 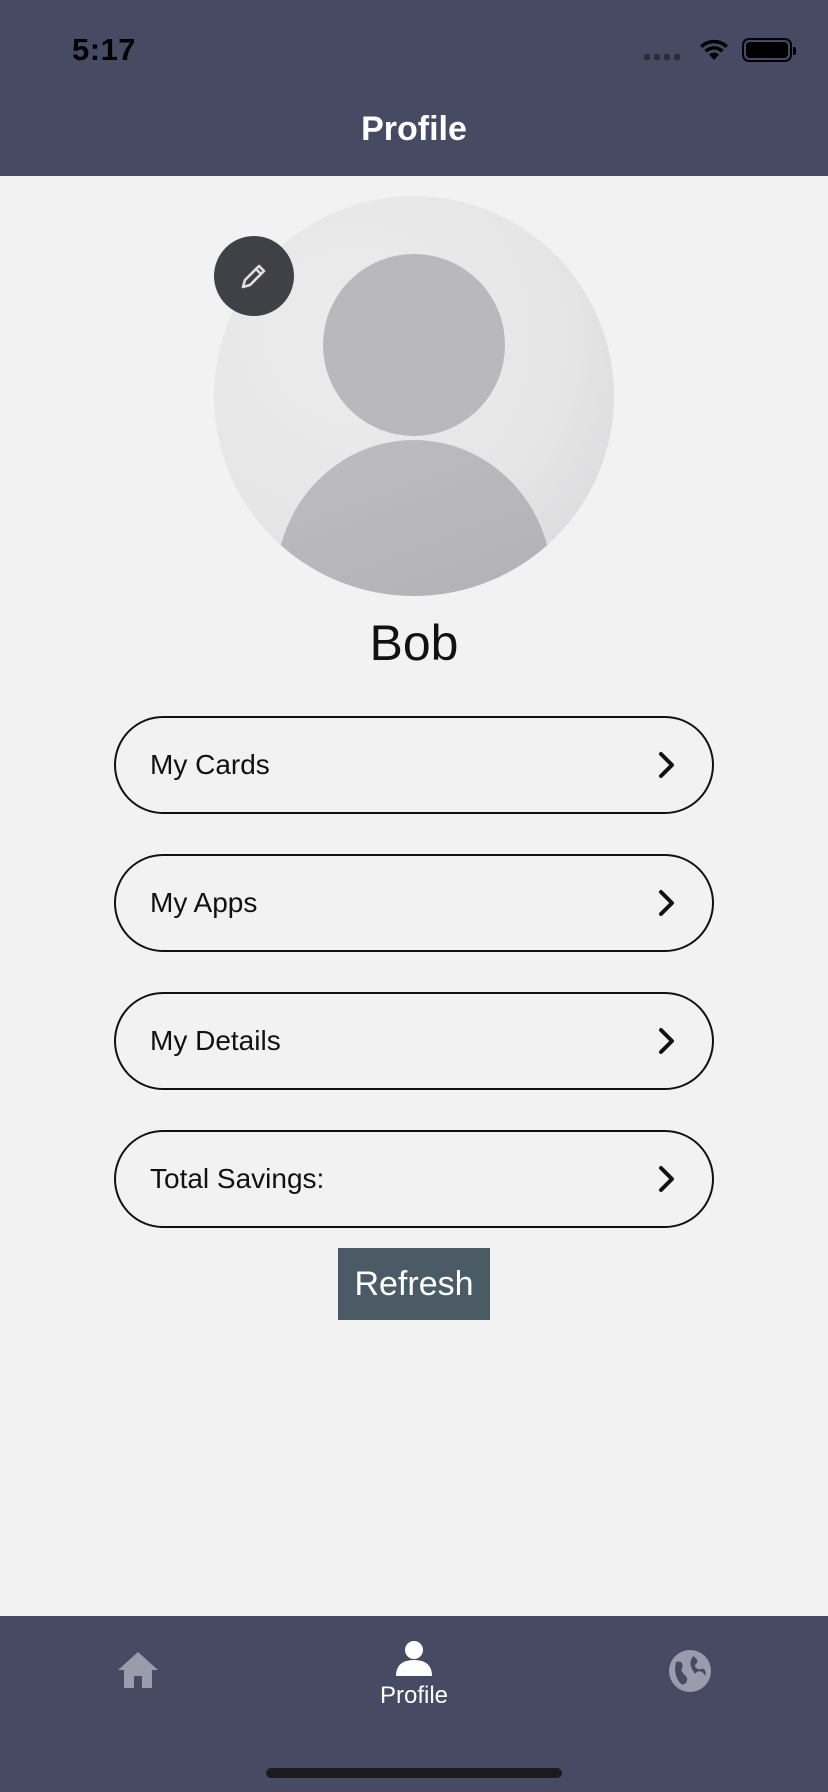 I want to click on person-icon, so click(x=414, y=1658).